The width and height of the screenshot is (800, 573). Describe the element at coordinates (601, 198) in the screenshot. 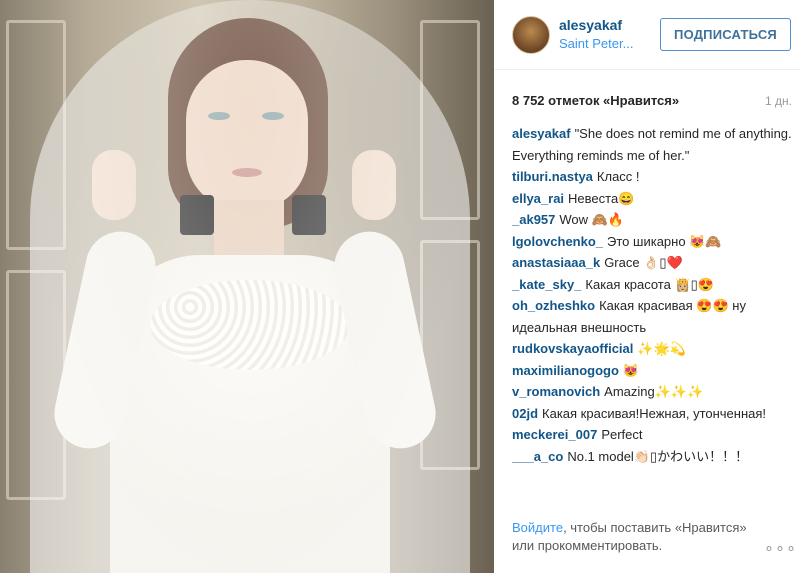

I see `comment-text: Невеста😄` at that location.